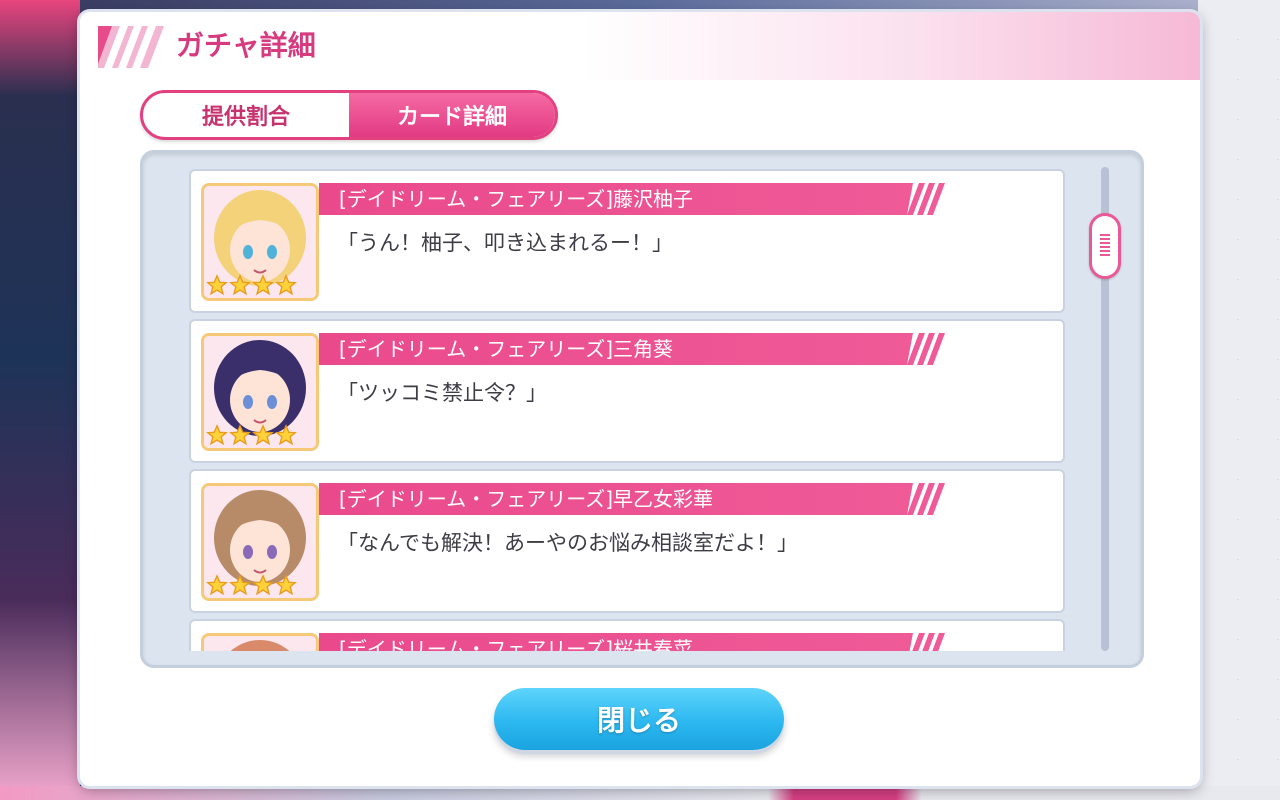  Describe the element at coordinates (567, 543) in the screenshot. I see `card-quote: 「なんでも解決！あーやのお悩み相談室だよ！」` at that location.